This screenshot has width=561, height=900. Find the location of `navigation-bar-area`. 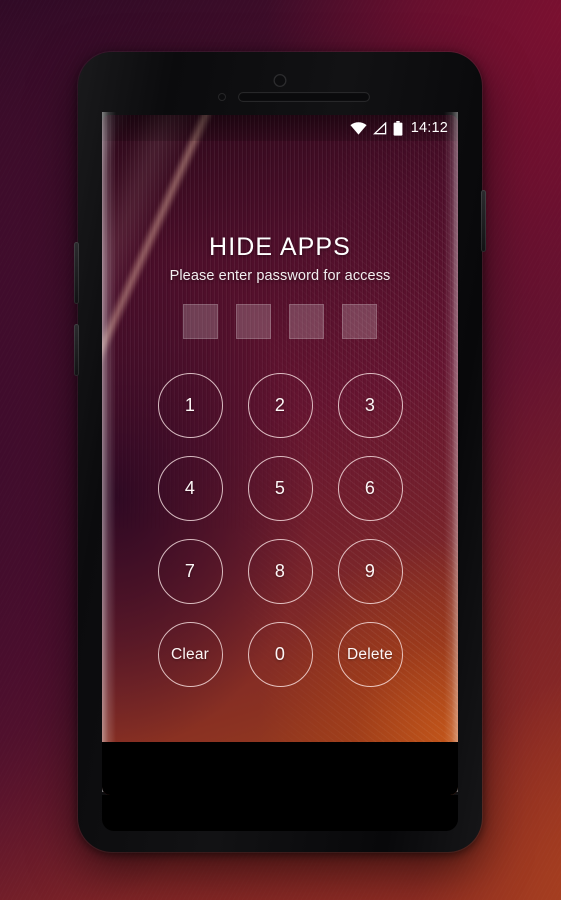

navigation-bar-area is located at coordinates (280, 768).